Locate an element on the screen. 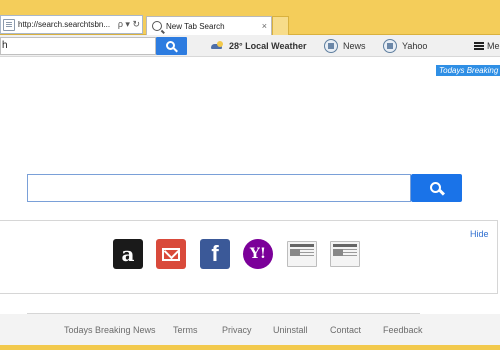 This screenshot has width=500, height=350. main-search-input is located at coordinates (219, 188).